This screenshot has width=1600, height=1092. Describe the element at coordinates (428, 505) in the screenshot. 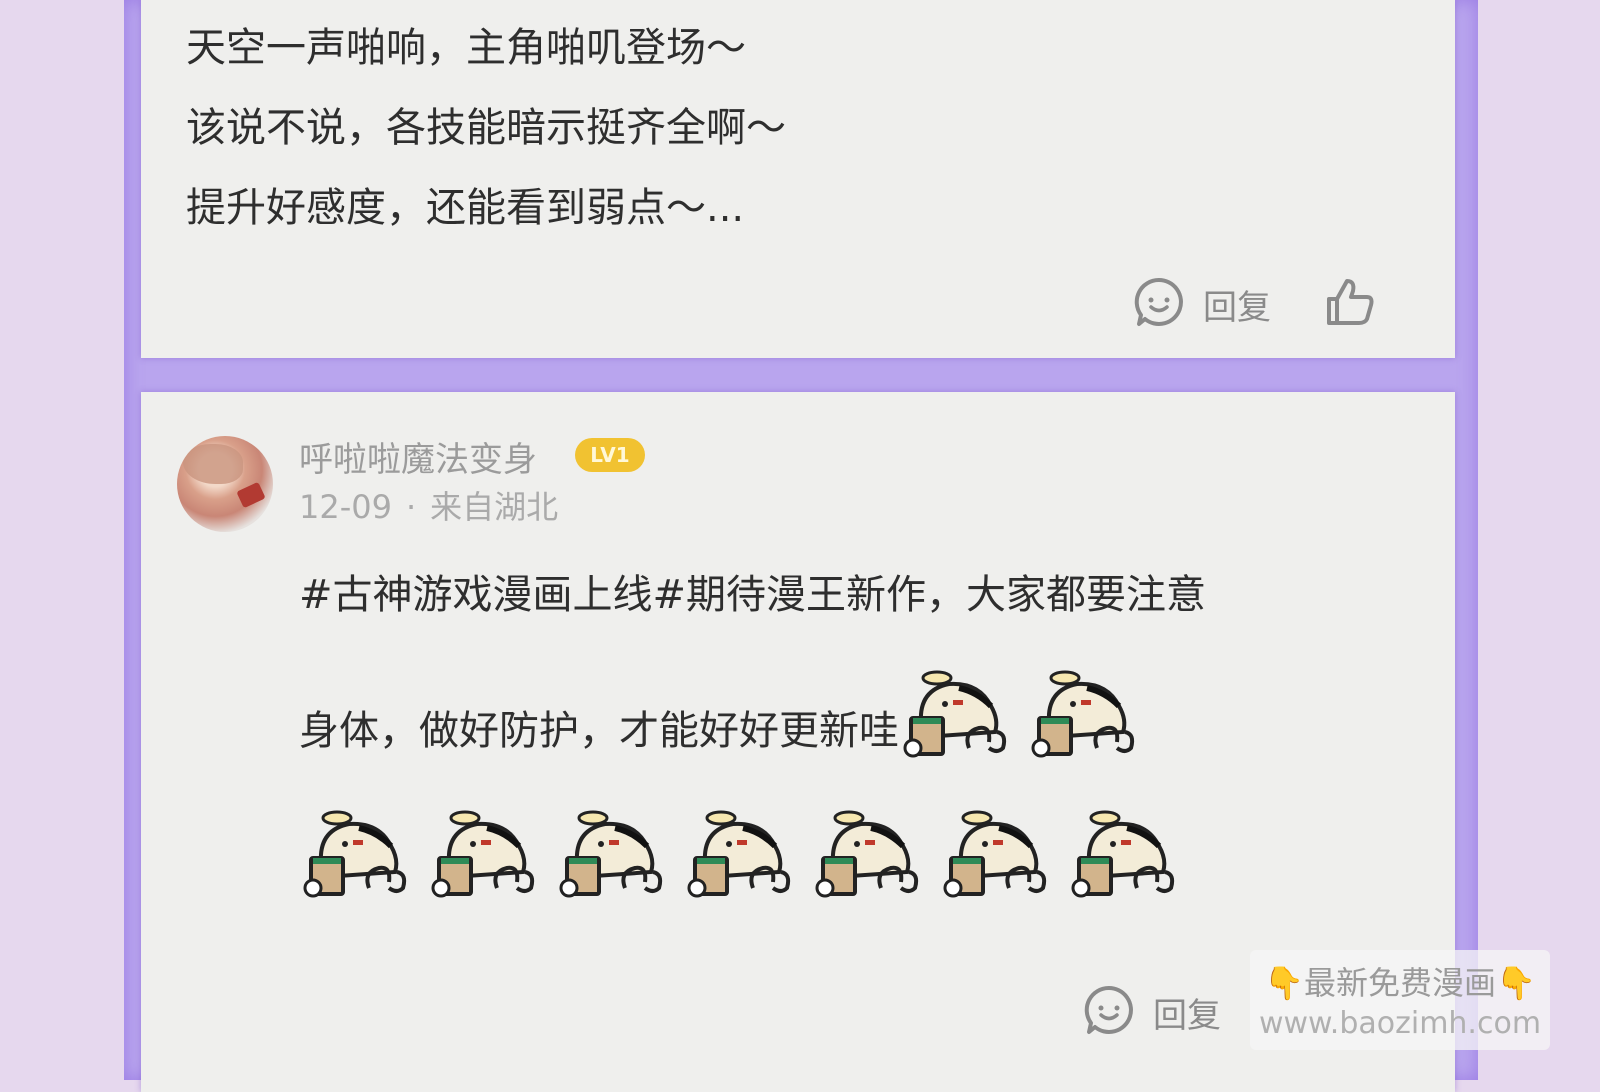

I see `post-meta: 12-09 · 来自湖北` at that location.